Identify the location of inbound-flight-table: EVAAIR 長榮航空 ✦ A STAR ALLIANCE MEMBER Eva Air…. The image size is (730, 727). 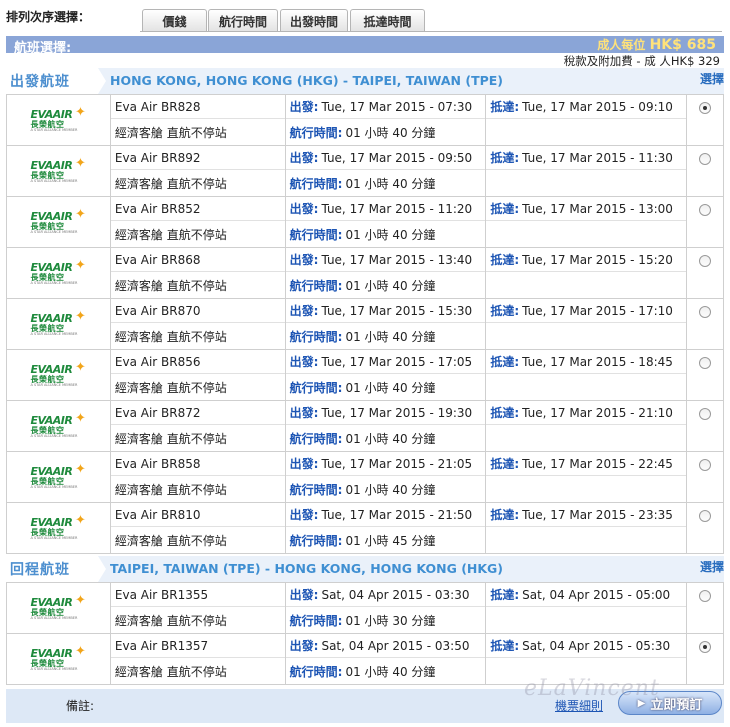
(365, 633).